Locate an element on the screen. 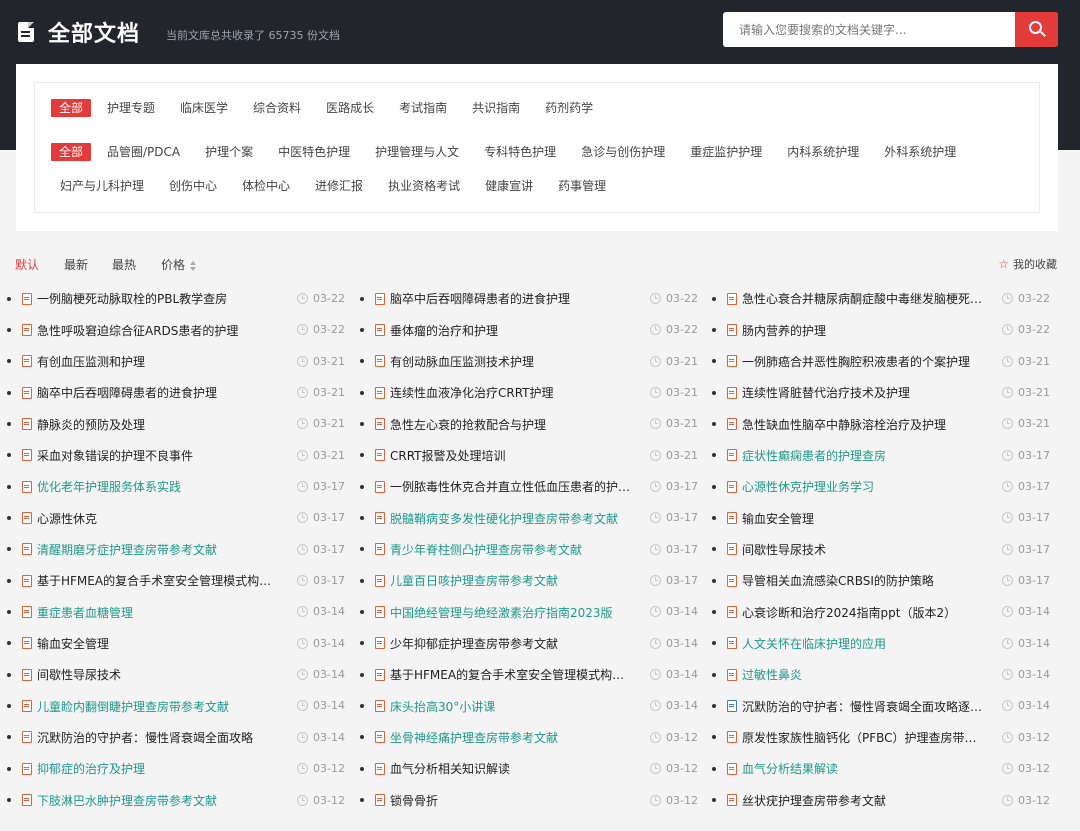 The width and height of the screenshot is (1080, 831). doc-title-link: 儿童睑内翻倒睫护理查房带参考文献 is located at coordinates (159, 706).